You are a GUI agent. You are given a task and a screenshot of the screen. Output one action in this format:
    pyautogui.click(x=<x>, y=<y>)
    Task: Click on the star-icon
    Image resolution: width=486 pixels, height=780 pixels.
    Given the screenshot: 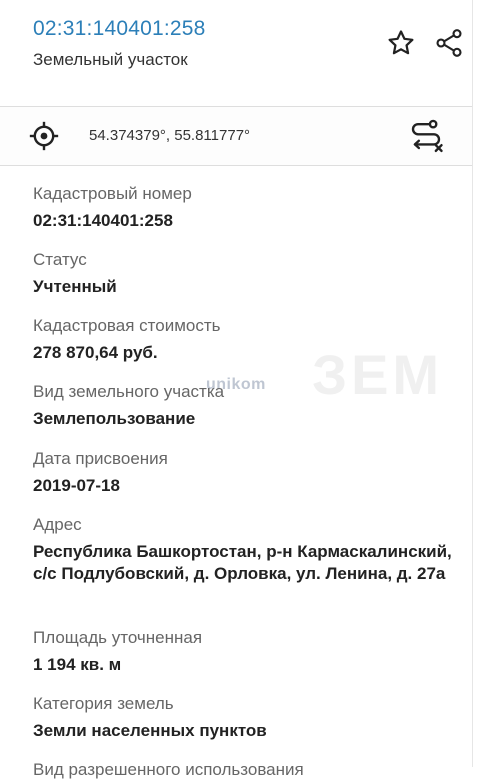 What is the action you would take?
    pyautogui.click(x=401, y=42)
    